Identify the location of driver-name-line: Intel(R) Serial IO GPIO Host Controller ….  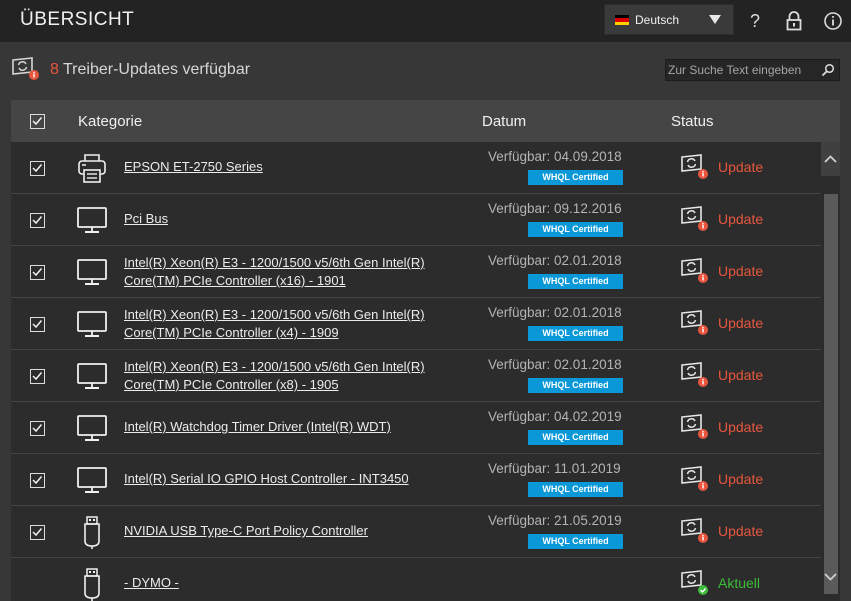
(266, 478).